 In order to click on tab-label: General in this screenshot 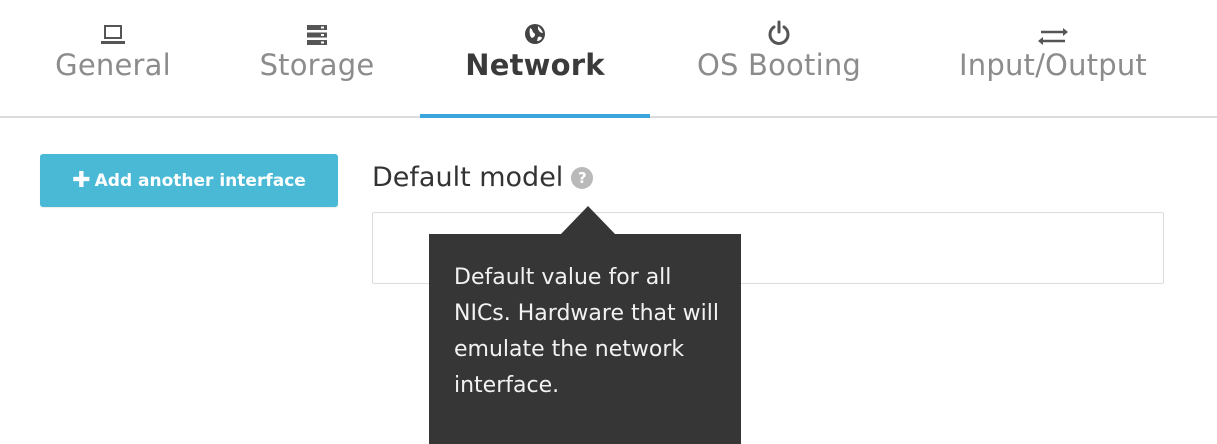, I will do `click(113, 65)`.